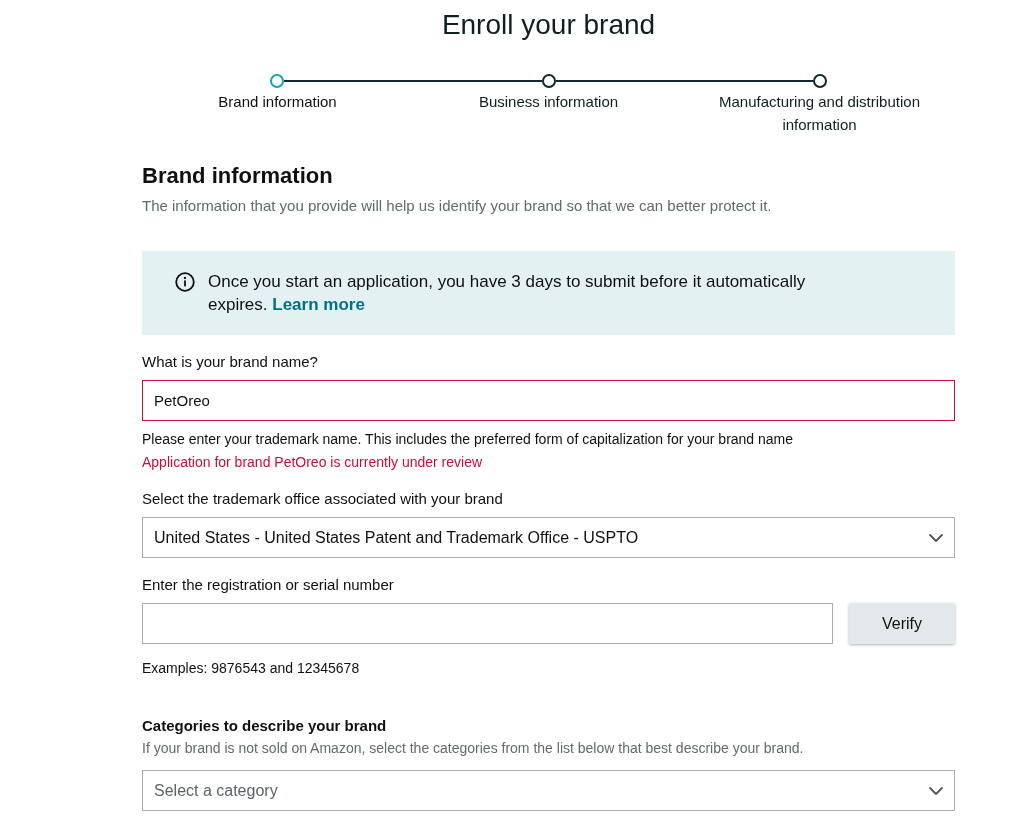 The image size is (1016, 828). Describe the element at coordinates (902, 623) in the screenshot. I see `verify-button: Verify` at that location.